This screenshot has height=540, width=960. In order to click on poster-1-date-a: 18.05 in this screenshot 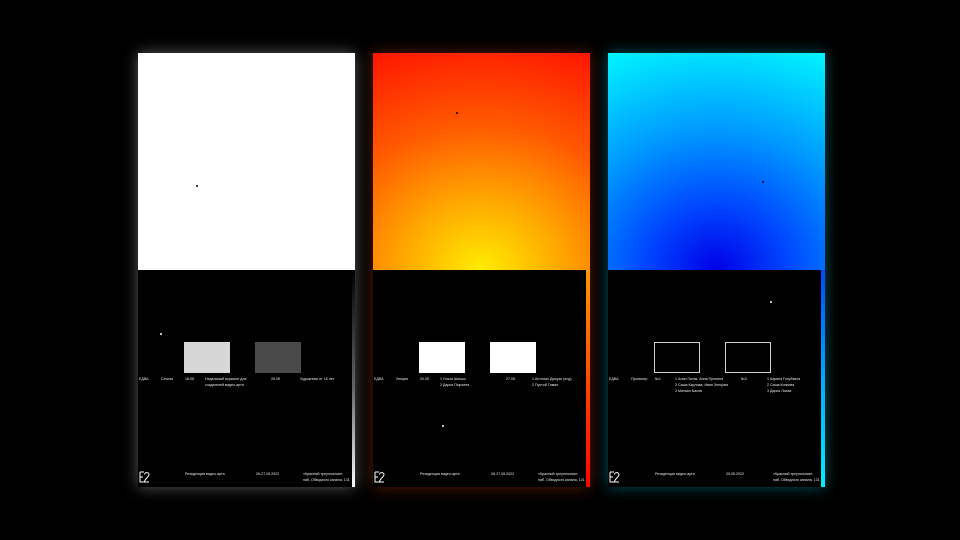, I will do `click(189, 379)`.